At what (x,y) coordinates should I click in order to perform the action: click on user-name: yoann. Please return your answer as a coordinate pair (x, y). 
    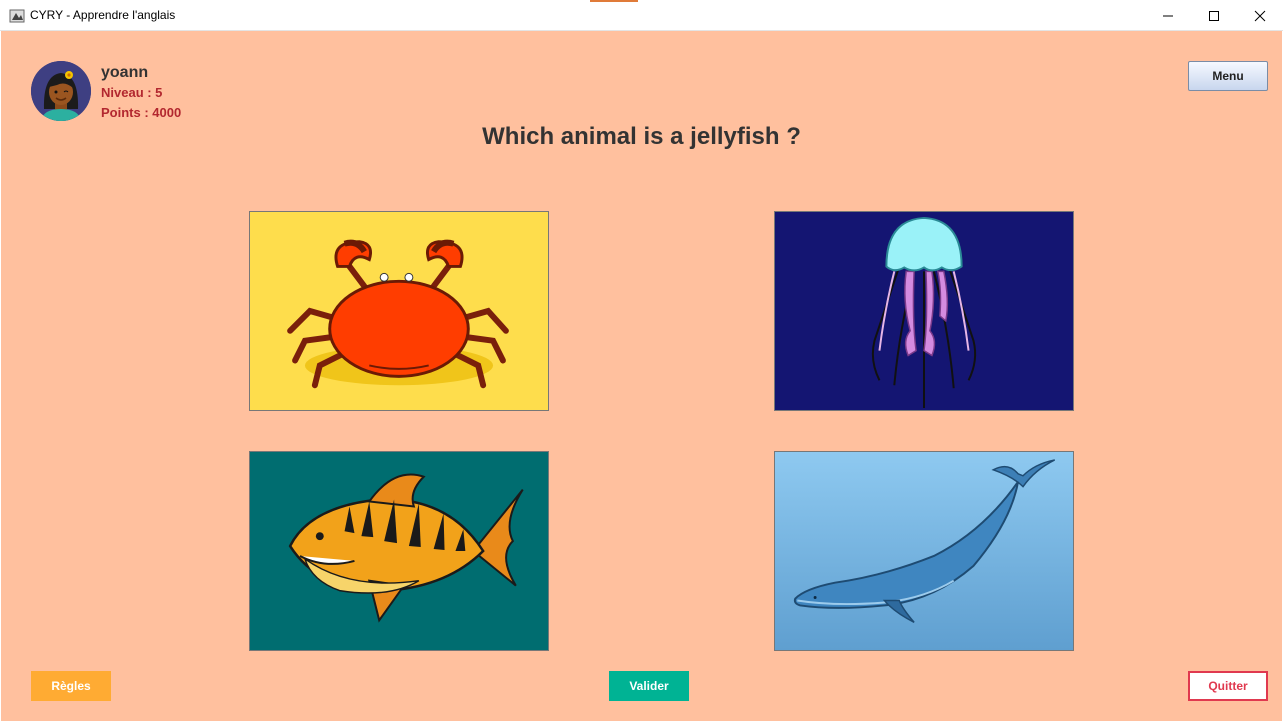
    Looking at the image, I should click on (125, 72).